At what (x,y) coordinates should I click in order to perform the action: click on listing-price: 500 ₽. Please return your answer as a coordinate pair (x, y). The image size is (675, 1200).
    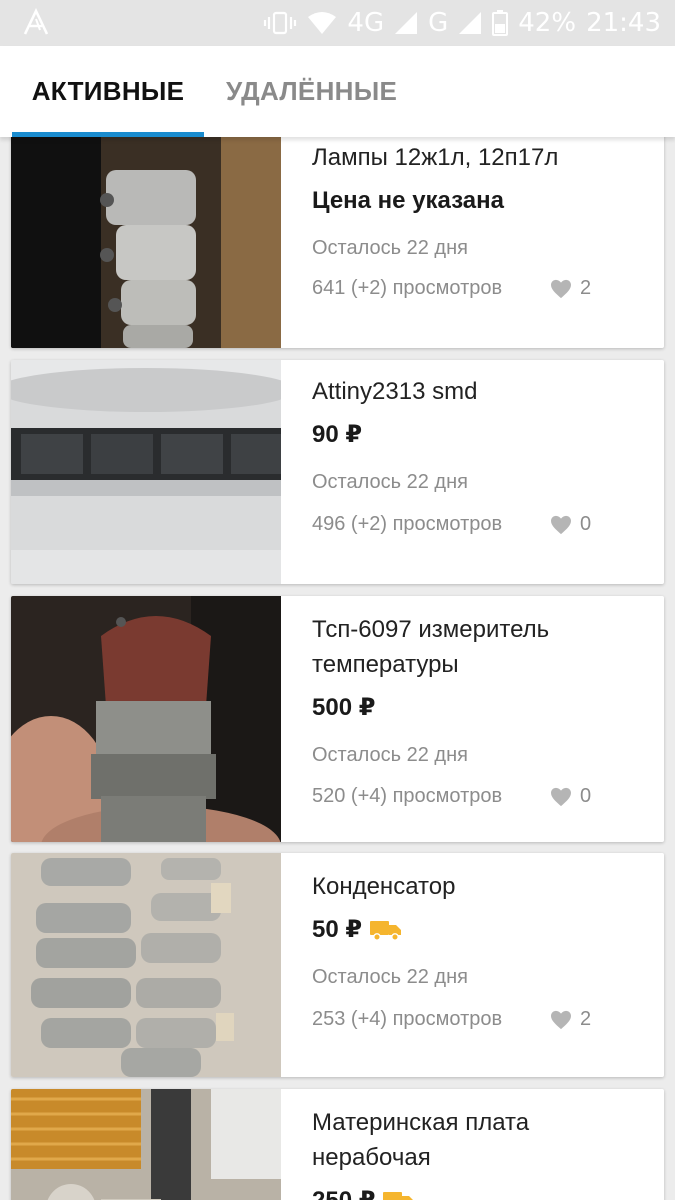
    Looking at the image, I should click on (344, 707).